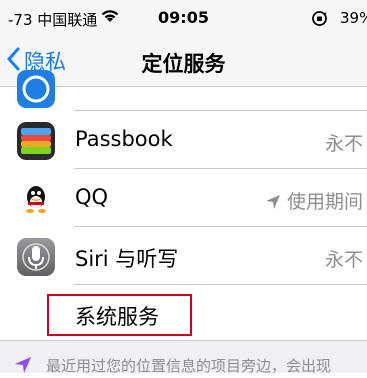 The width and height of the screenshot is (367, 378). Describe the element at coordinates (36, 141) in the screenshot. I see `passbook-icon` at that location.